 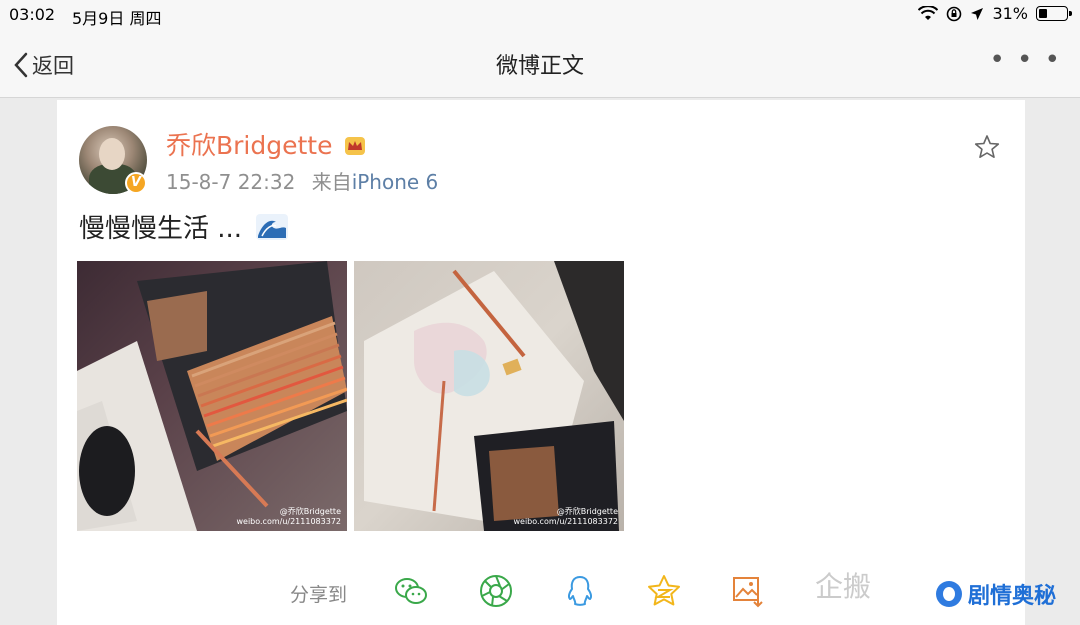 What do you see at coordinates (355, 146) in the screenshot?
I see `vip-crown-icon` at bounding box center [355, 146].